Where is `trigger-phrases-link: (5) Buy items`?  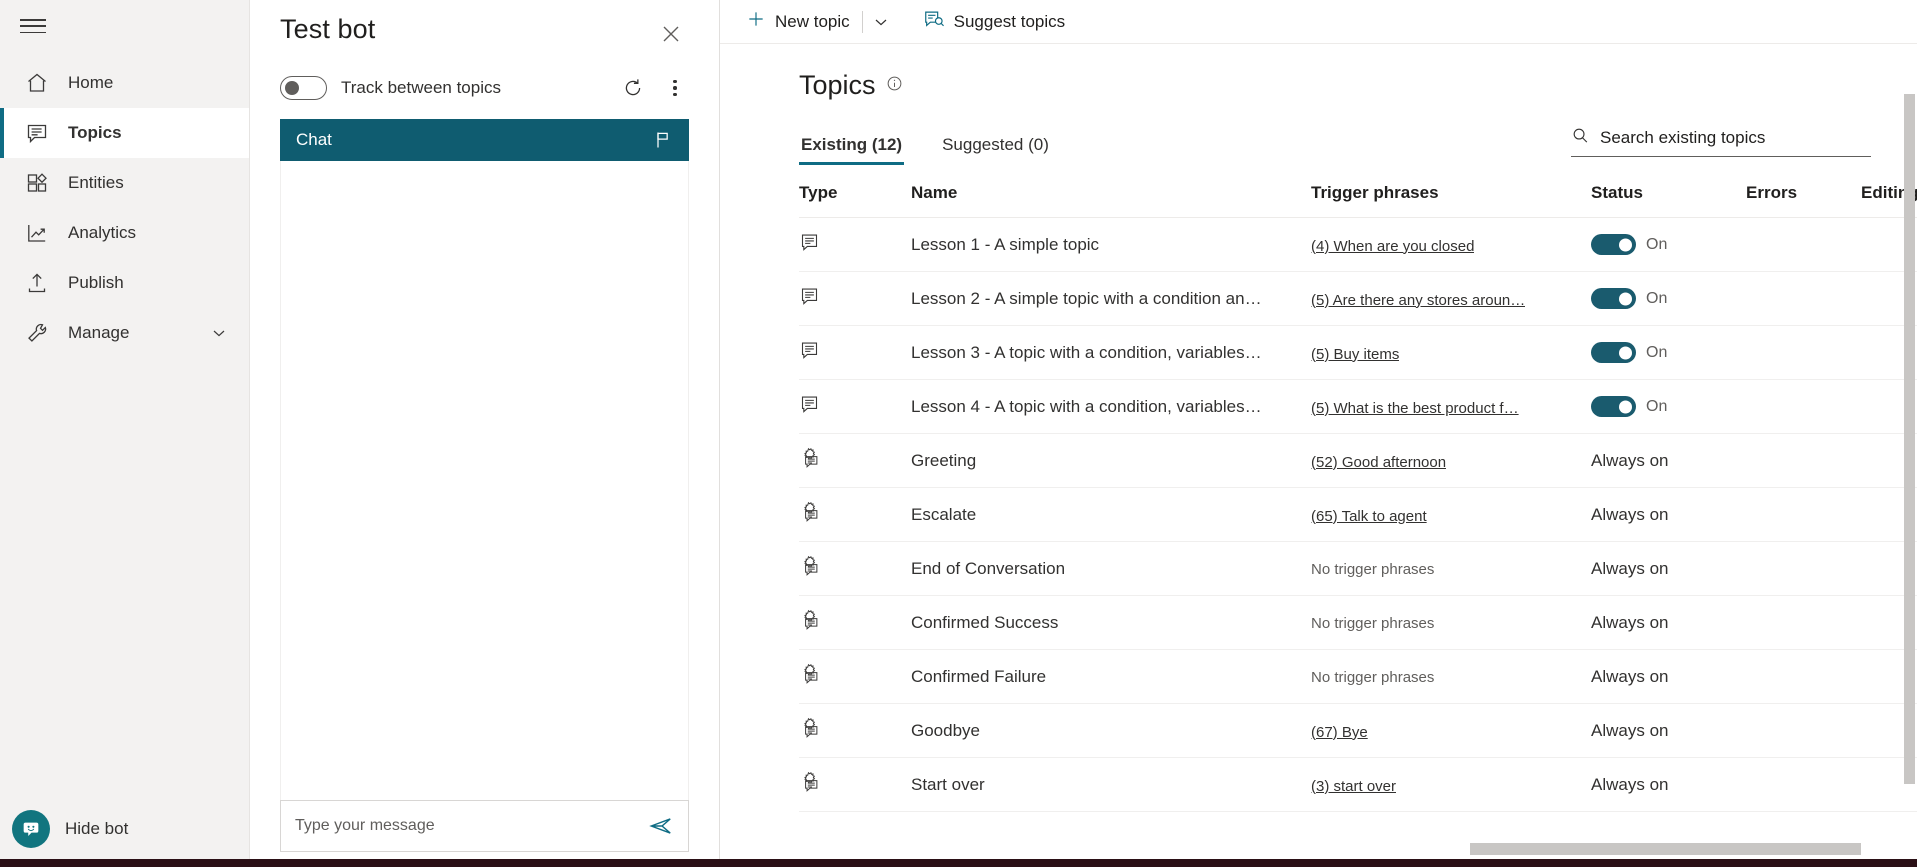
trigger-phrases-link: (5) Buy items is located at coordinates (1355, 354).